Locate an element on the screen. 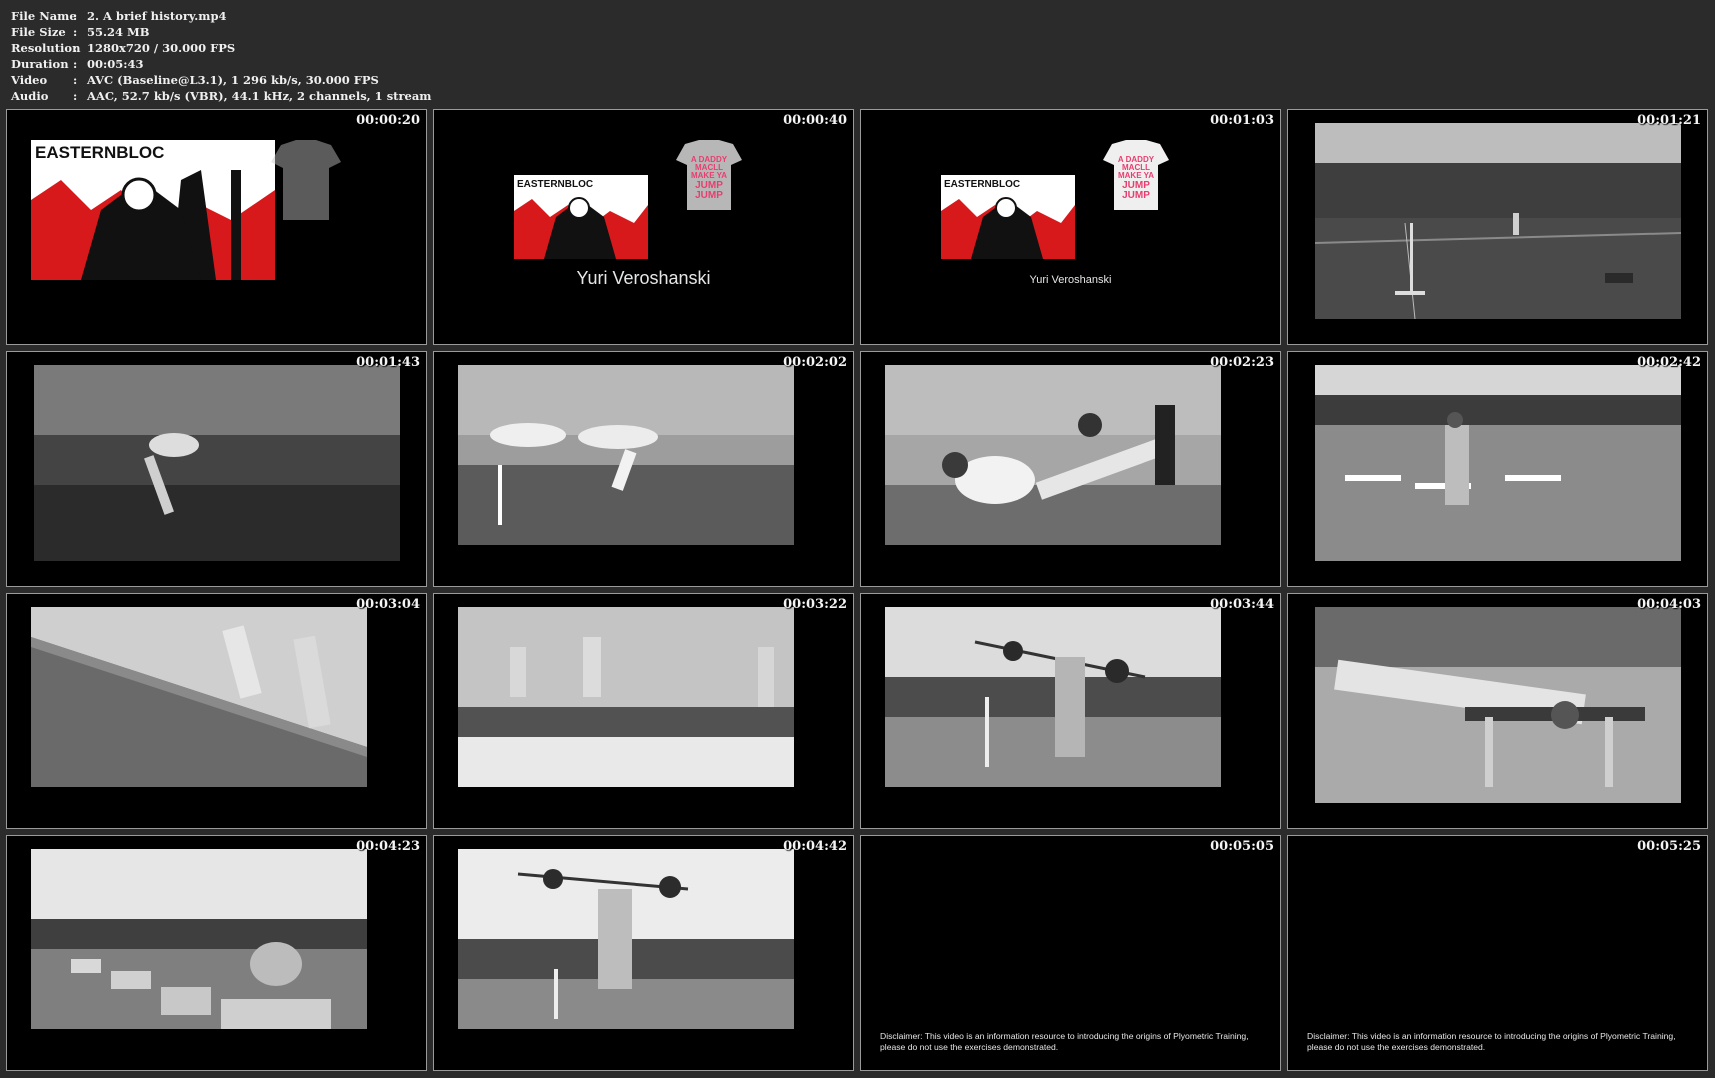 The width and height of the screenshot is (1715, 1078). video-frame-hurdles-jump is located at coordinates (1498, 463).